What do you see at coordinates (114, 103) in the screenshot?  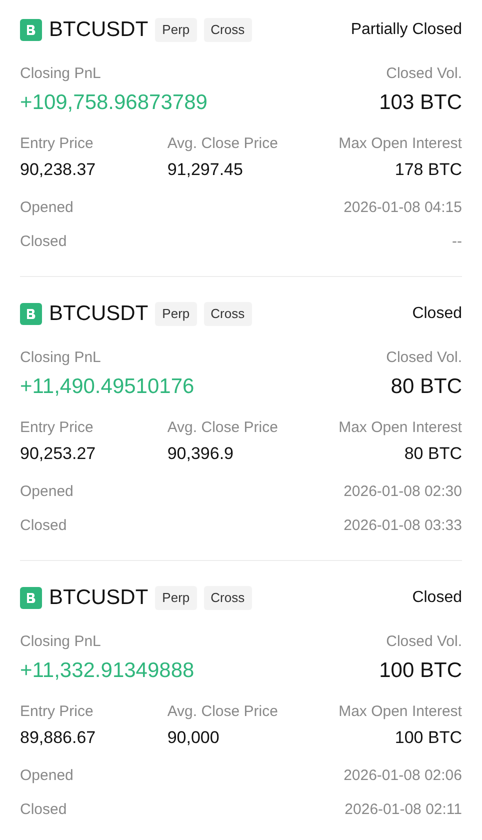 I see `pnl-value: +109,758.96873789` at bounding box center [114, 103].